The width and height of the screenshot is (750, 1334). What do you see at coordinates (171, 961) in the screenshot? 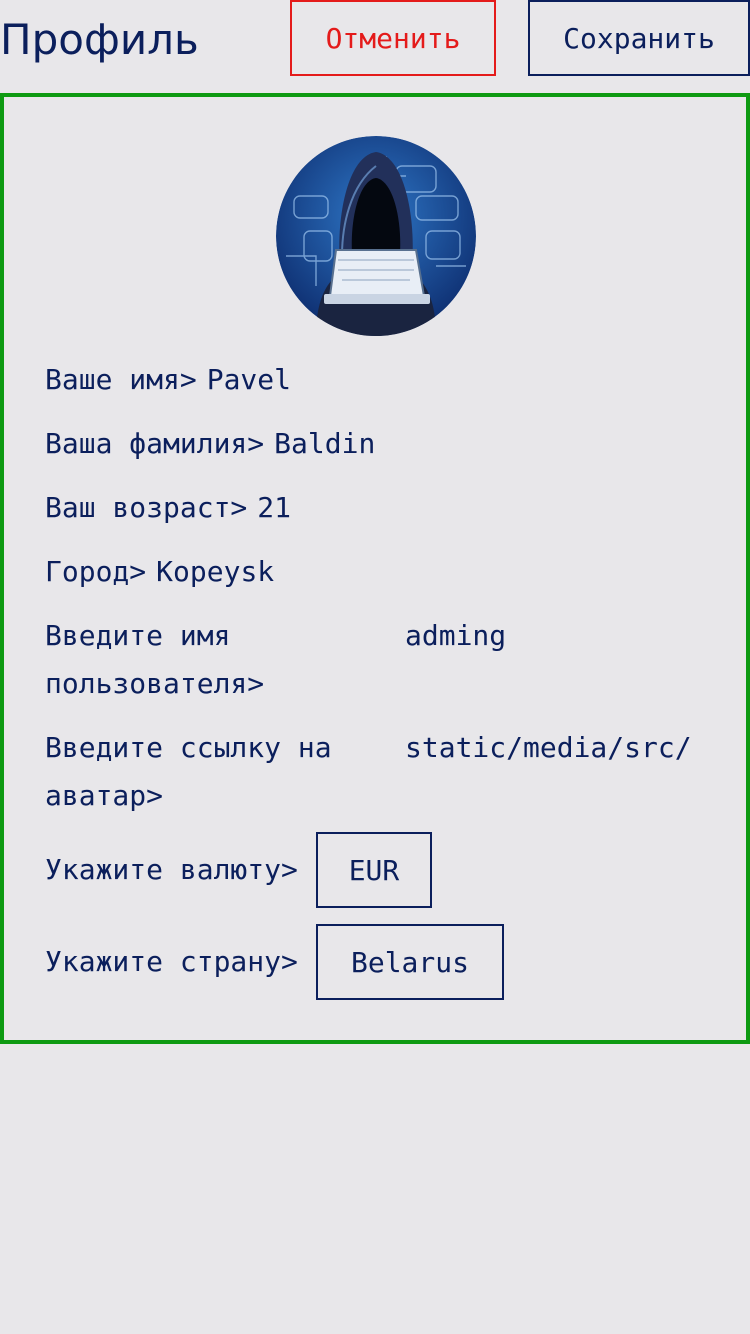
I see `country-label: Укажите страну>` at bounding box center [171, 961].